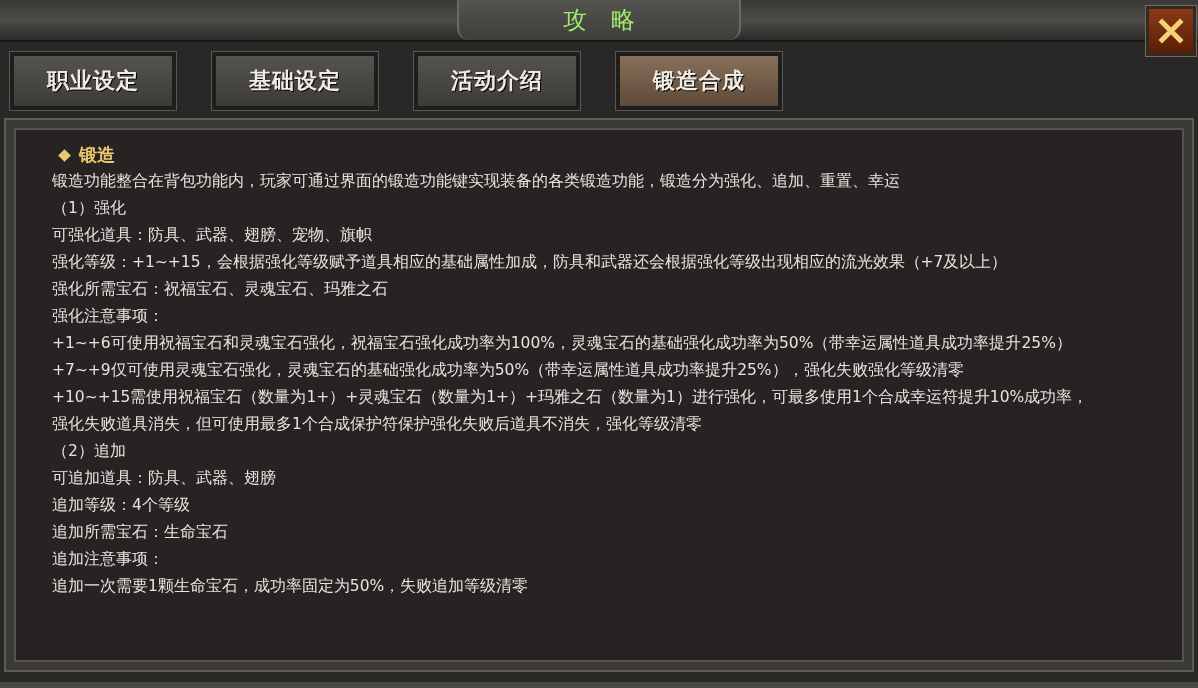  What do you see at coordinates (108, 316) in the screenshot?
I see `text-line: 强化注意事项：` at bounding box center [108, 316].